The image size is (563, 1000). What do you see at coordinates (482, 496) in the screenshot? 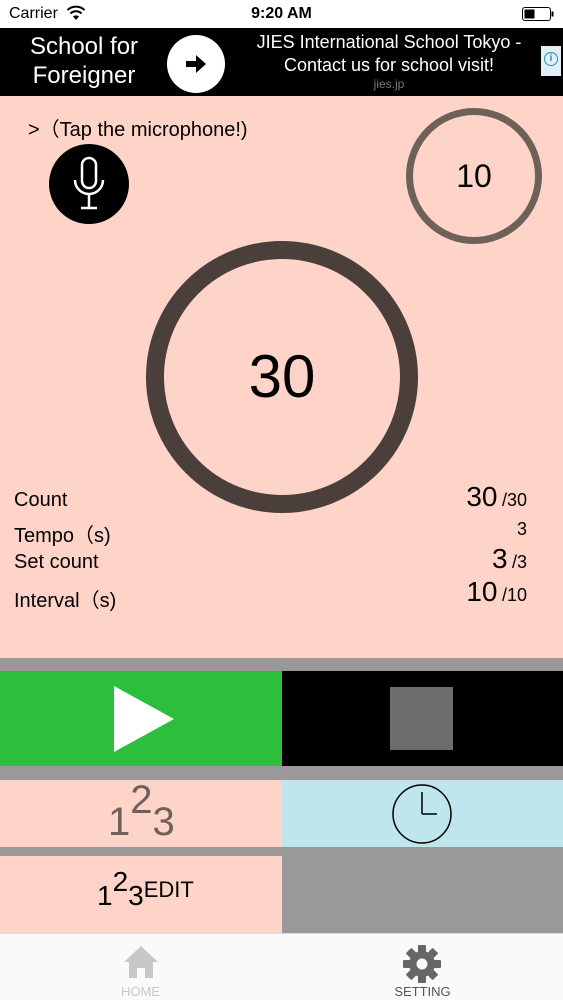
I see `count-current: 30` at bounding box center [482, 496].